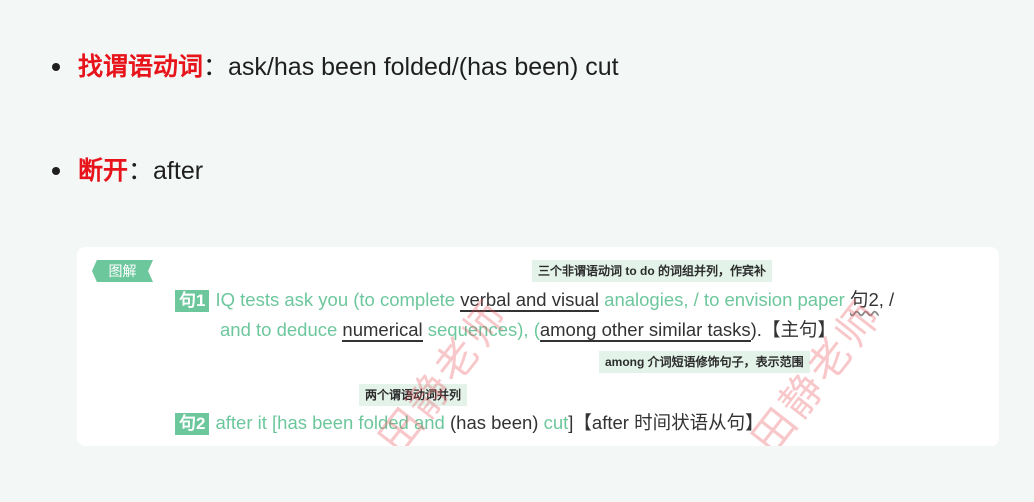  I want to click on s1-part: and to deduce, so click(281, 329).